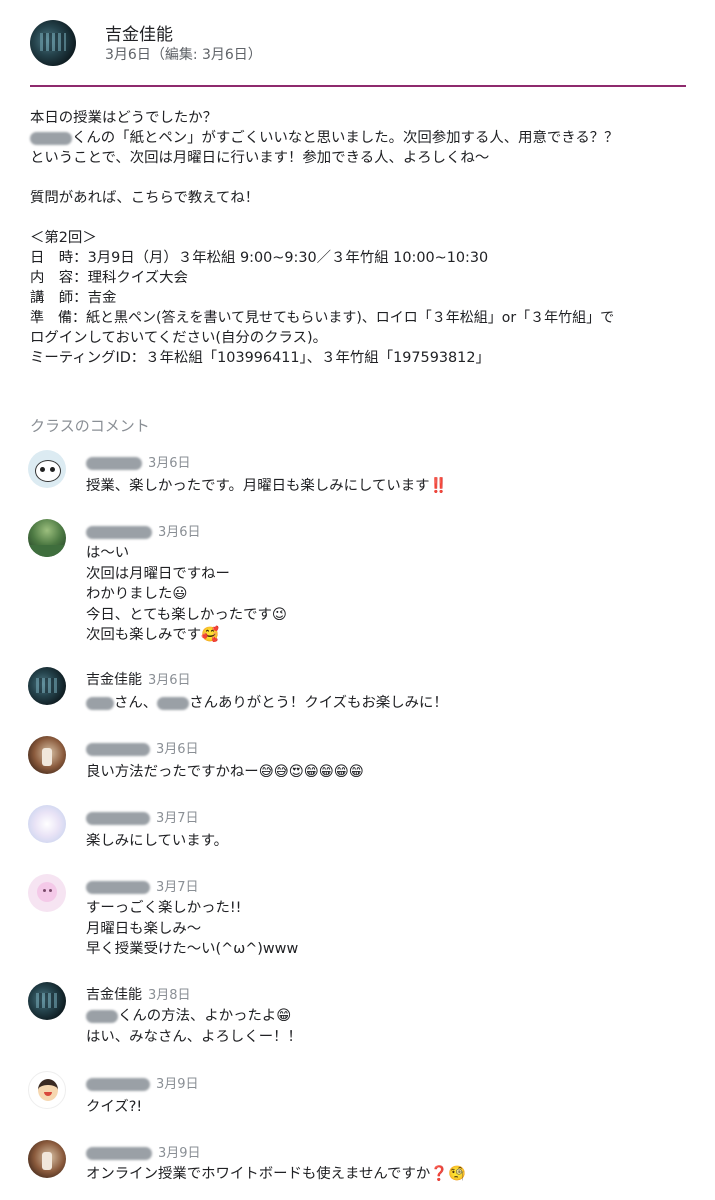 The image size is (715, 1200). Describe the element at coordinates (169, 995) in the screenshot. I see `comment-date: 3月8日` at that location.